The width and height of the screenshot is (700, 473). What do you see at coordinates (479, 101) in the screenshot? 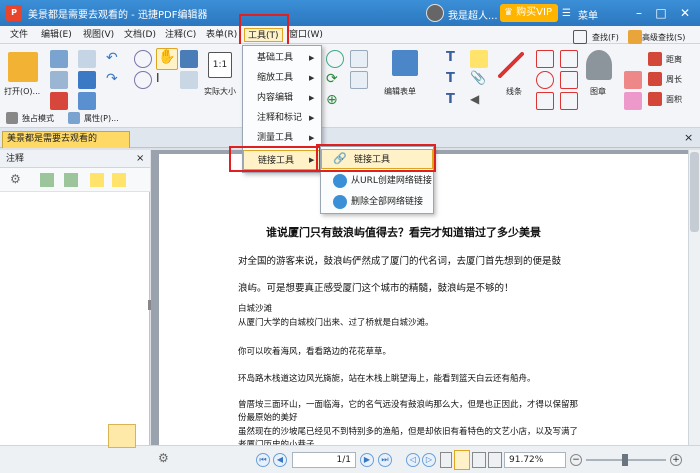
I see `sound-icon: ◀` at bounding box center [479, 101].